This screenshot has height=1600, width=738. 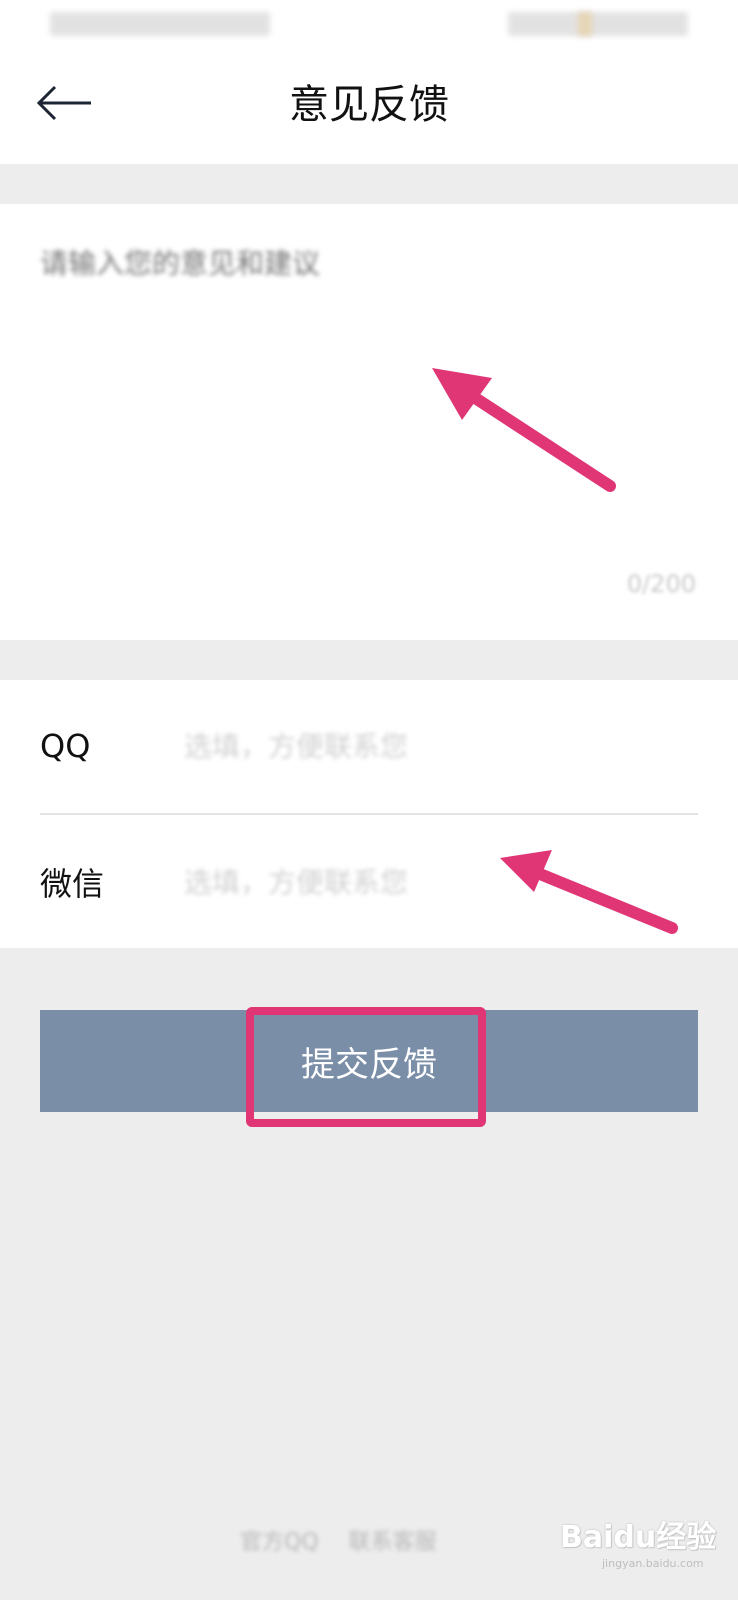 I want to click on status-right-blur-accent, so click(x=585, y=24).